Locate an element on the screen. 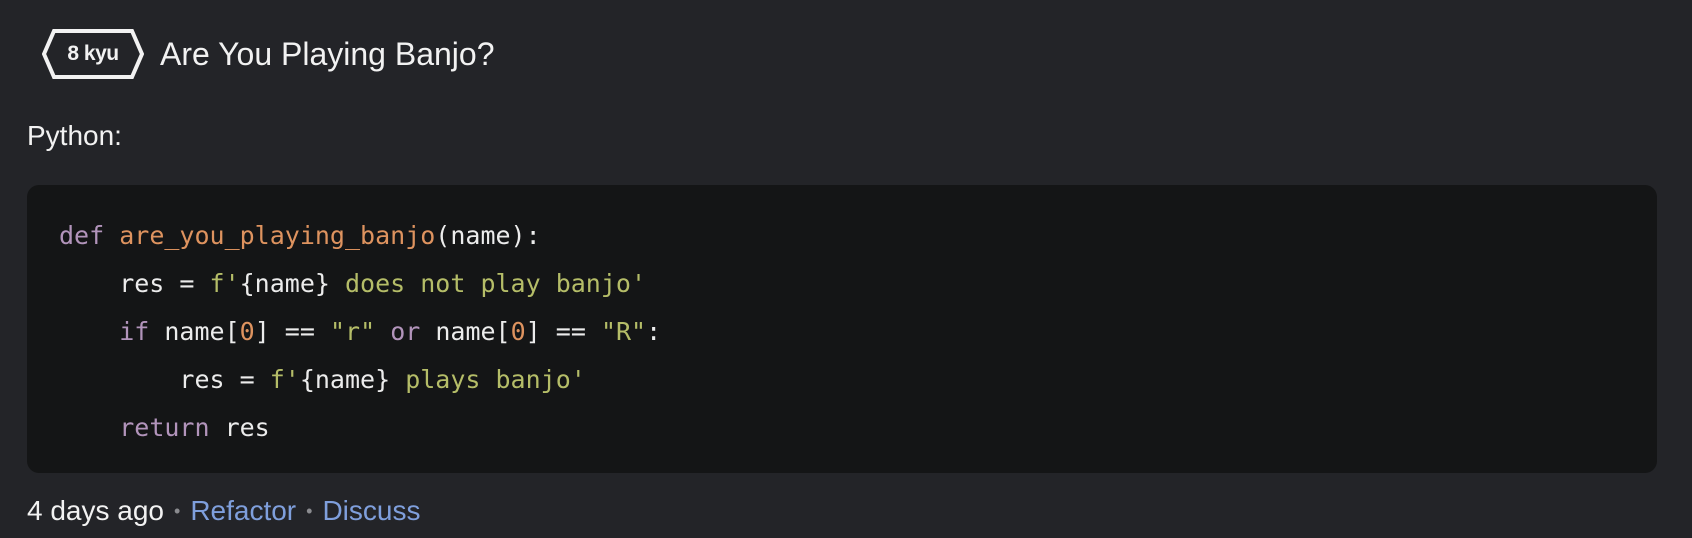  code-line: if name[0] == "r" or name[0] == "R": is located at coordinates (858, 332).